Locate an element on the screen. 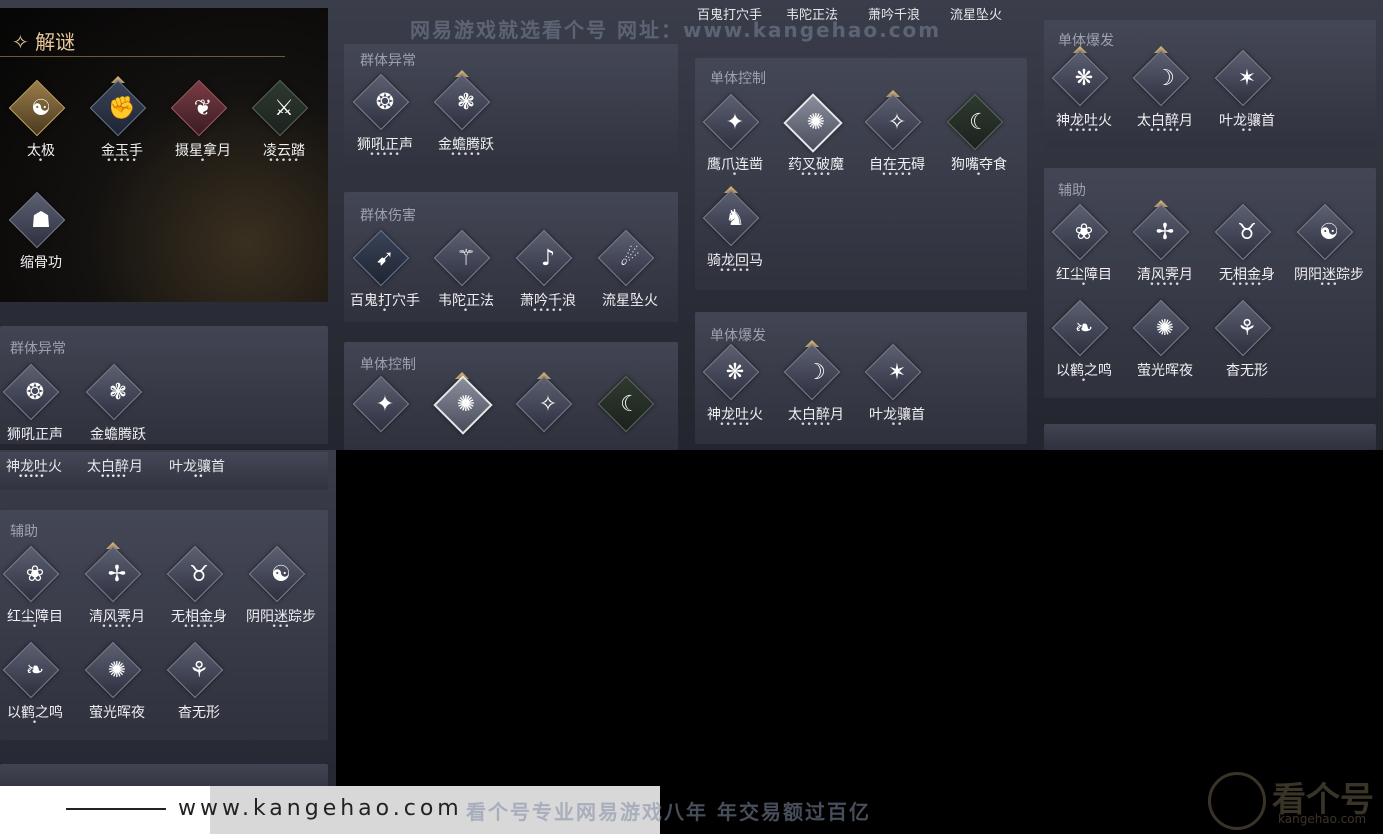 This screenshot has height=834, width=1383. skill-partial: ✺ is located at coordinates (466, 408).